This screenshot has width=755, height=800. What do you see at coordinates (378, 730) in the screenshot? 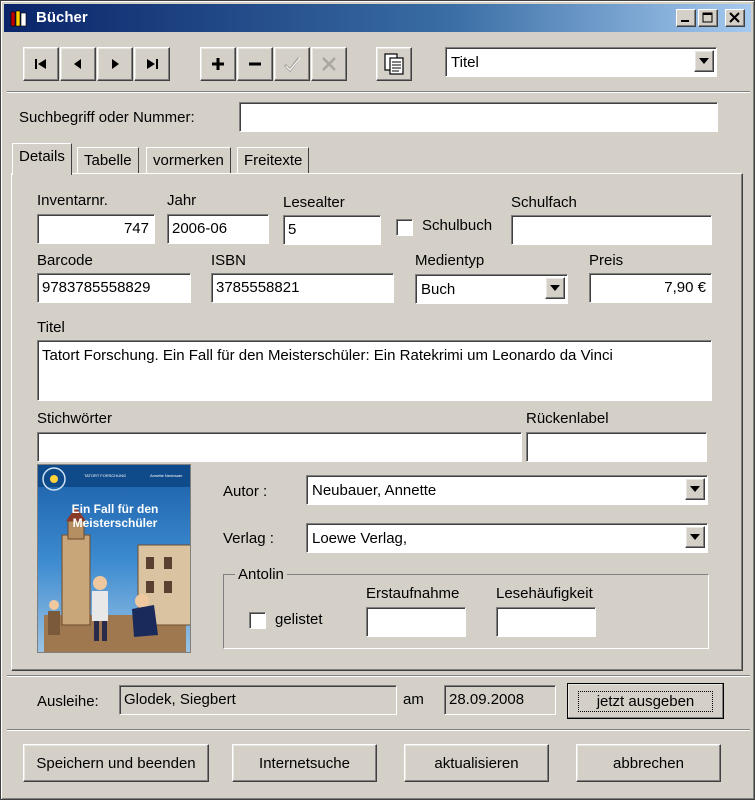
I see `loan-divider-bottom` at bounding box center [378, 730].